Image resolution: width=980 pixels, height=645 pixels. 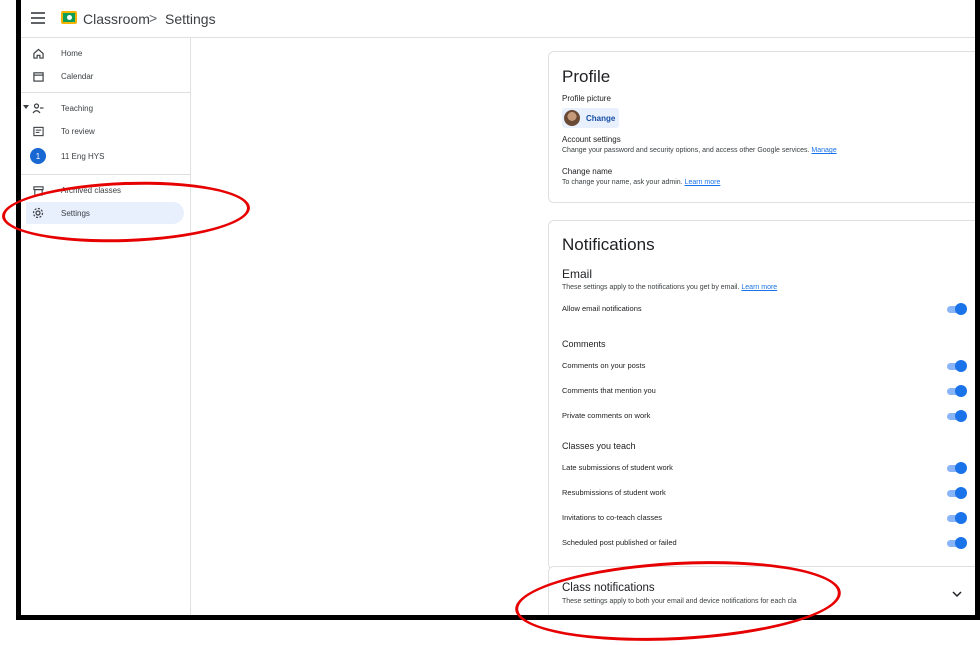 What do you see at coordinates (38, 131) in the screenshot?
I see `to-review-icon` at bounding box center [38, 131].